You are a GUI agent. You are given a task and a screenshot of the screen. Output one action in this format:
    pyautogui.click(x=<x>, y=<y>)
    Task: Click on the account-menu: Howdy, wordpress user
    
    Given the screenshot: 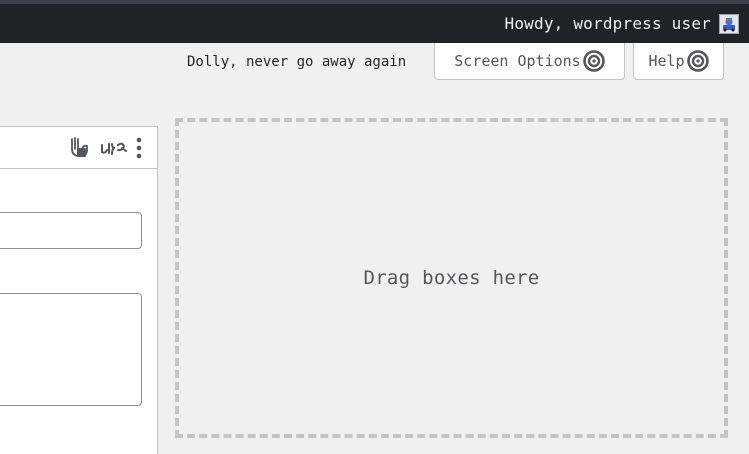 What is the action you would take?
    pyautogui.click(x=621, y=23)
    